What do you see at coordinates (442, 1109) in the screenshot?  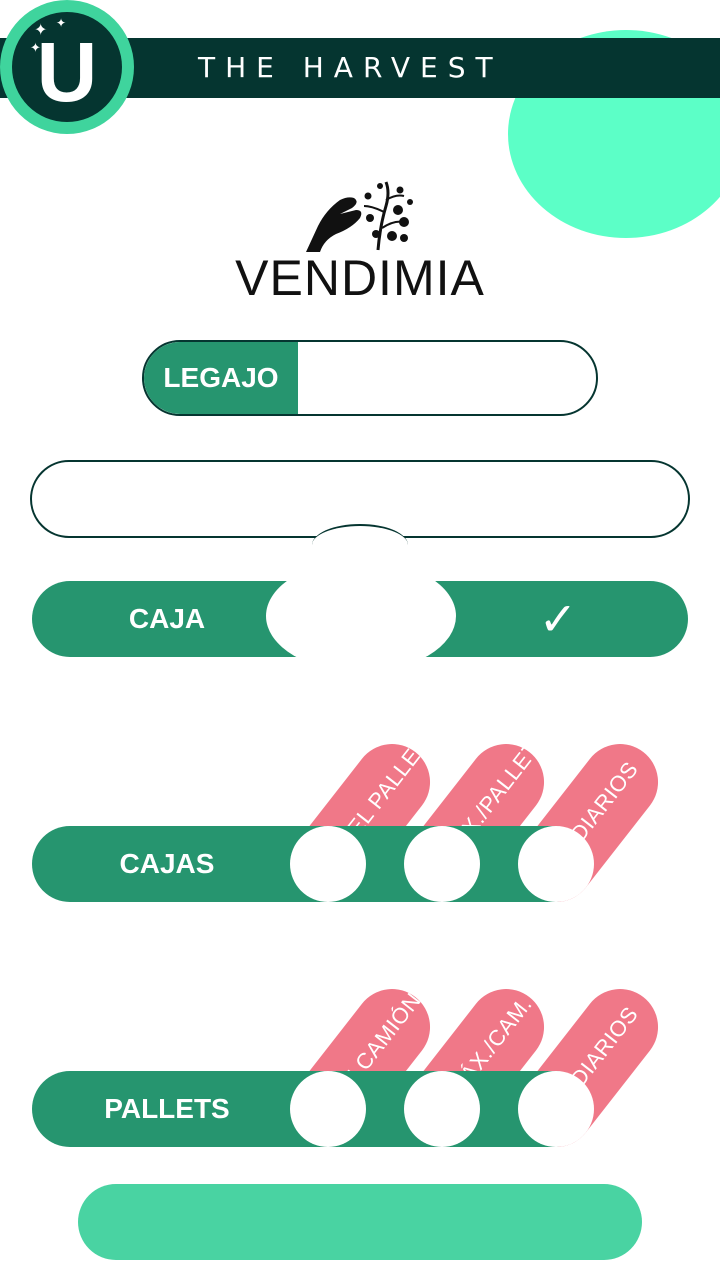 I see `pallets-max-cam-value` at bounding box center [442, 1109].